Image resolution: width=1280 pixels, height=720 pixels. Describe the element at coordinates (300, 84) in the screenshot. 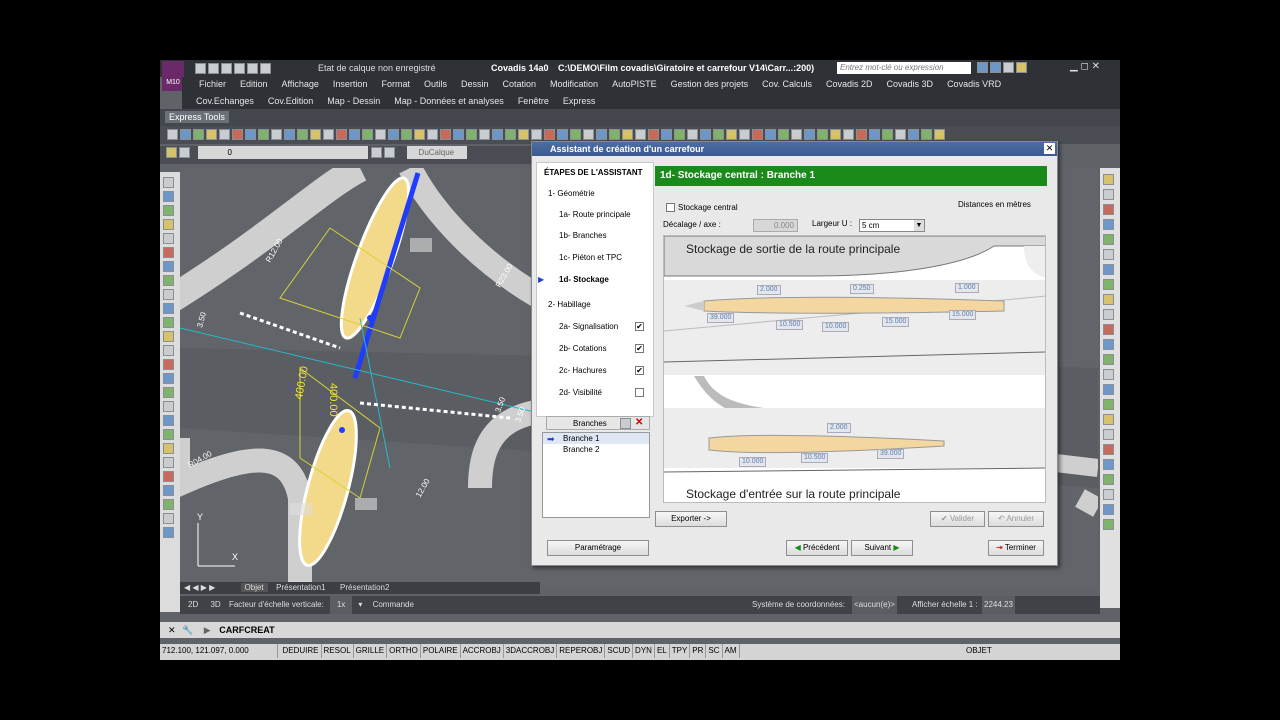

I see `menu-2: Affichage` at that location.